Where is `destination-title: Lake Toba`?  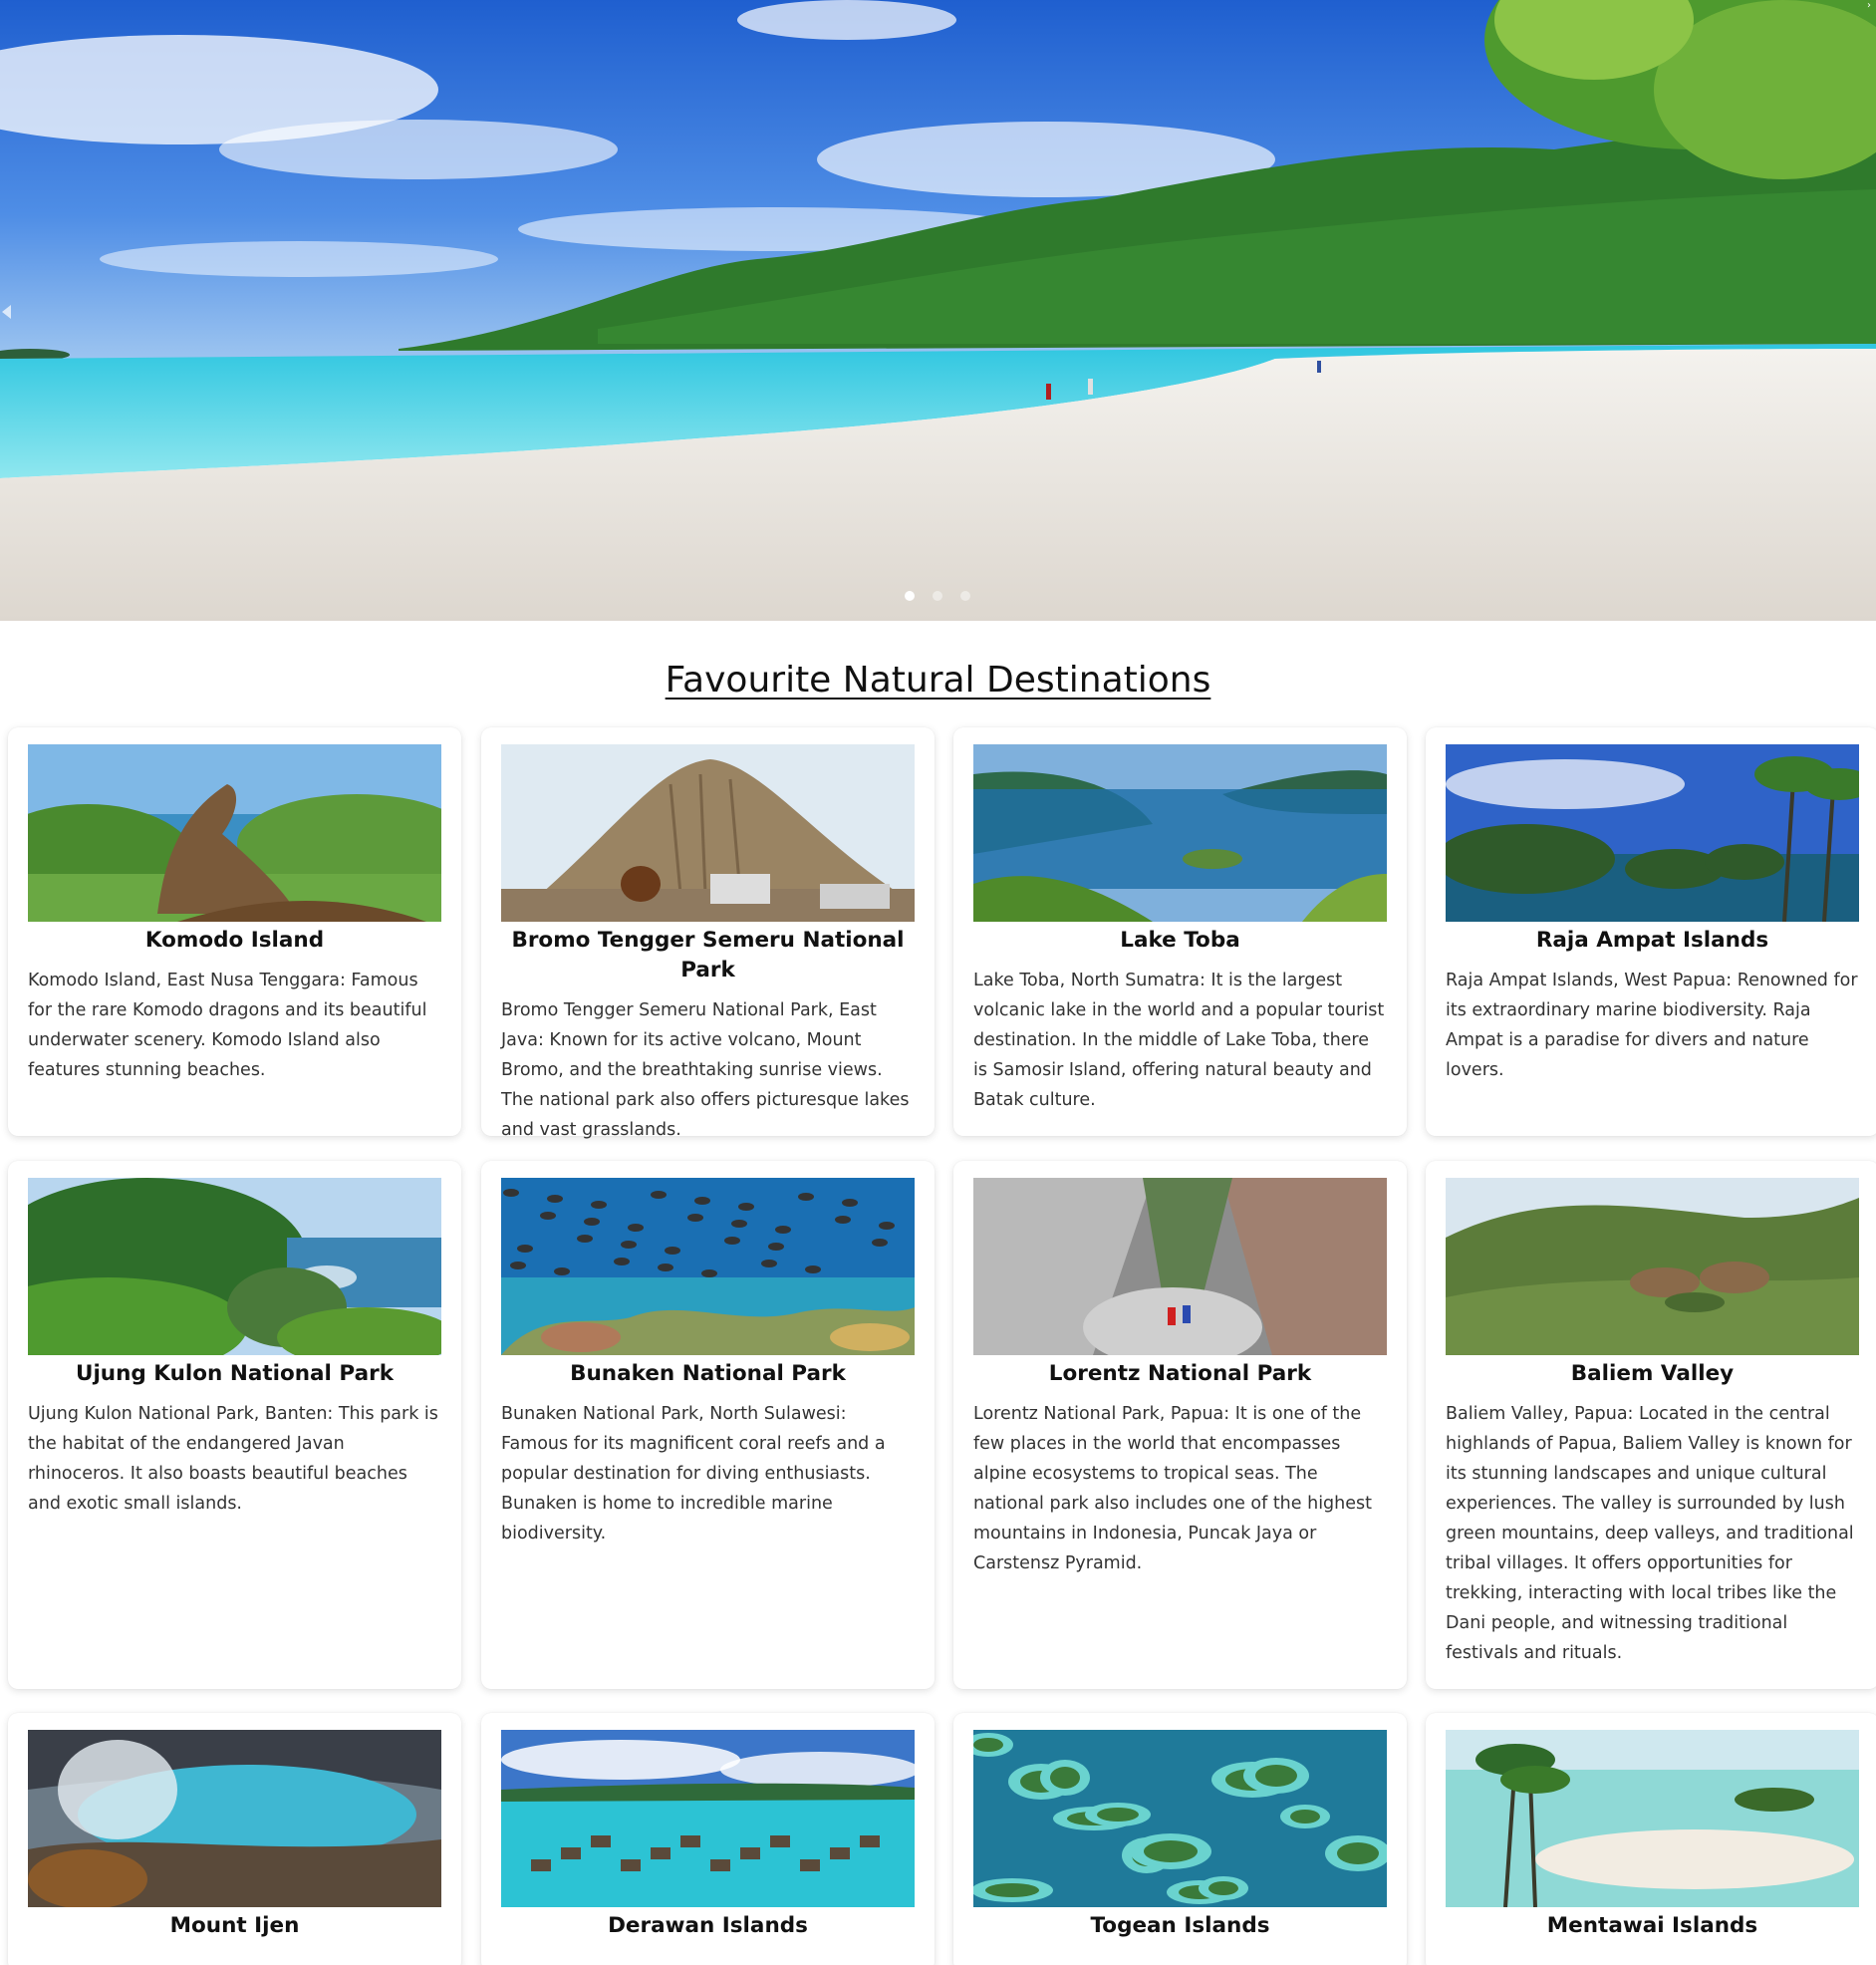
destination-title: Lake Toba is located at coordinates (1180, 941).